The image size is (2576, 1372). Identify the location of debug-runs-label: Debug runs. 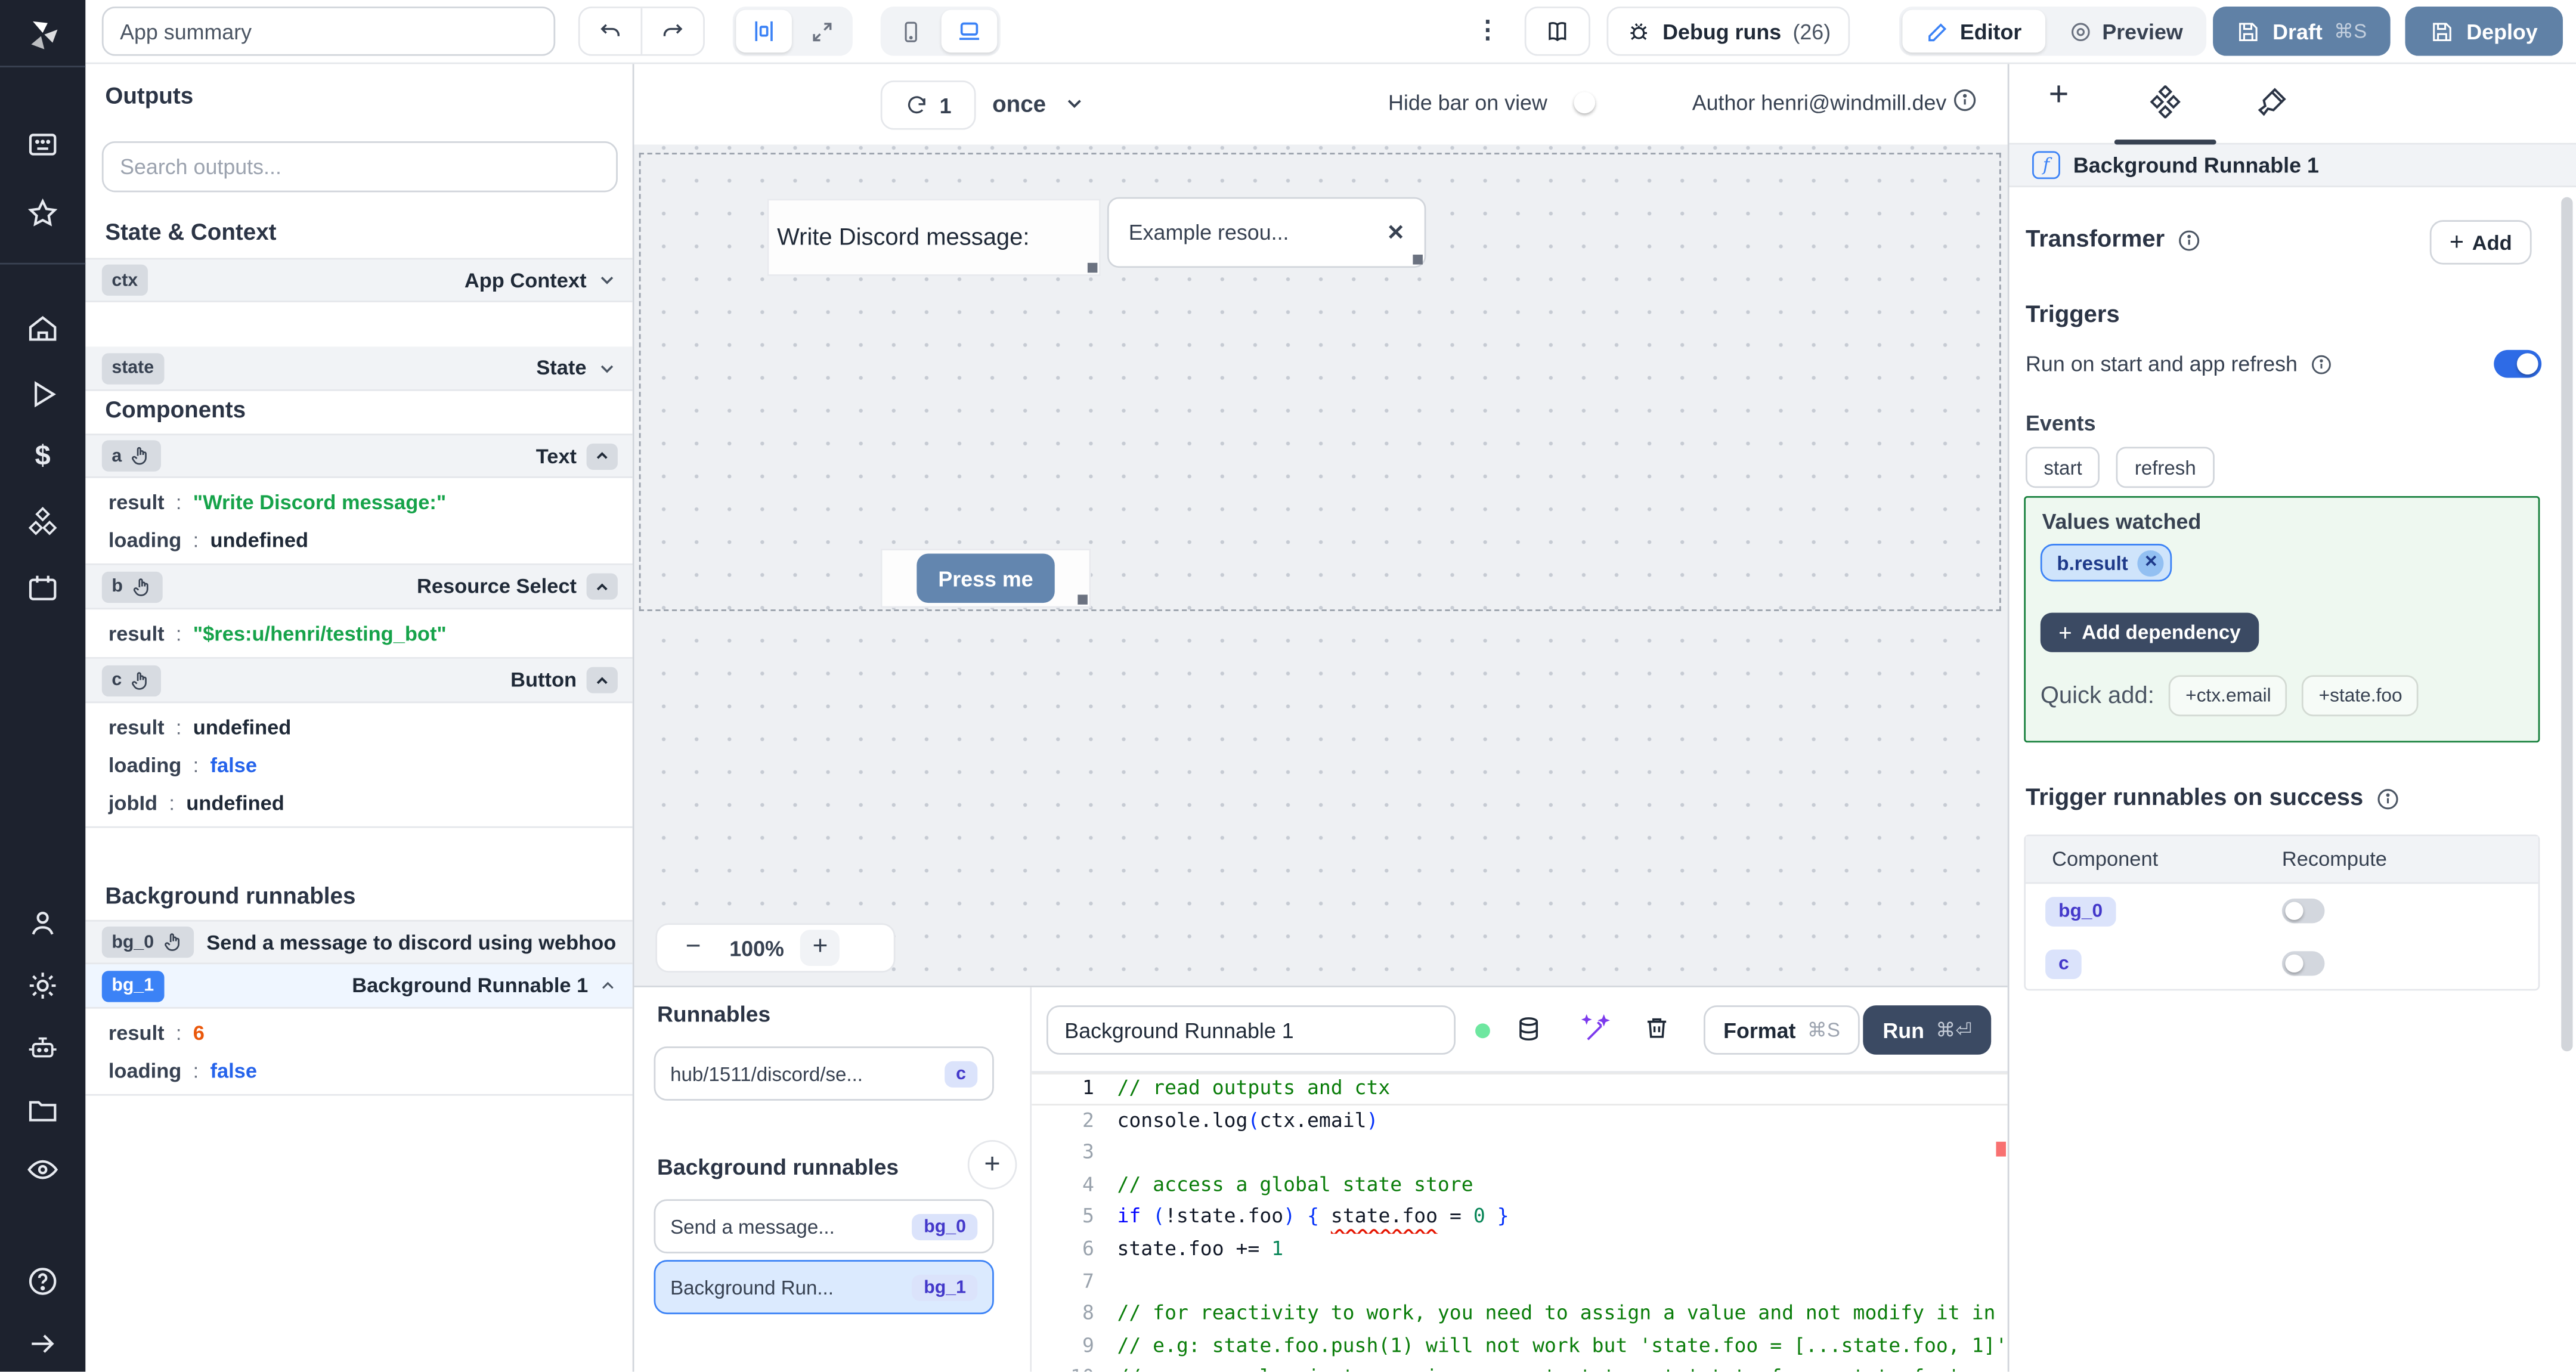
(1722, 31).